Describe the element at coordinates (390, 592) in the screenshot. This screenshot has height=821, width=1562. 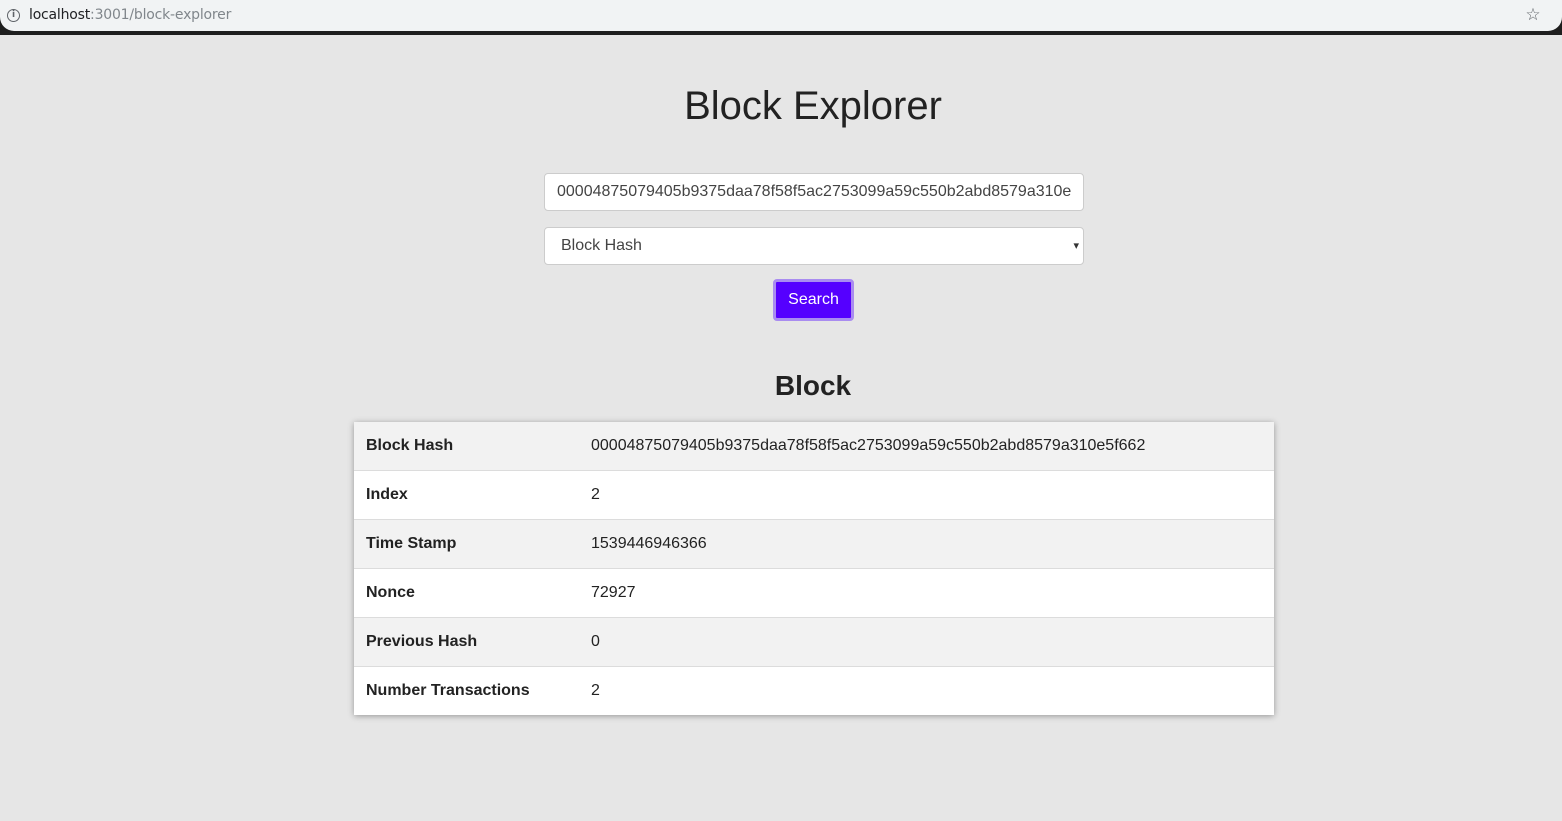
I see `row-key: Nonce` at that location.